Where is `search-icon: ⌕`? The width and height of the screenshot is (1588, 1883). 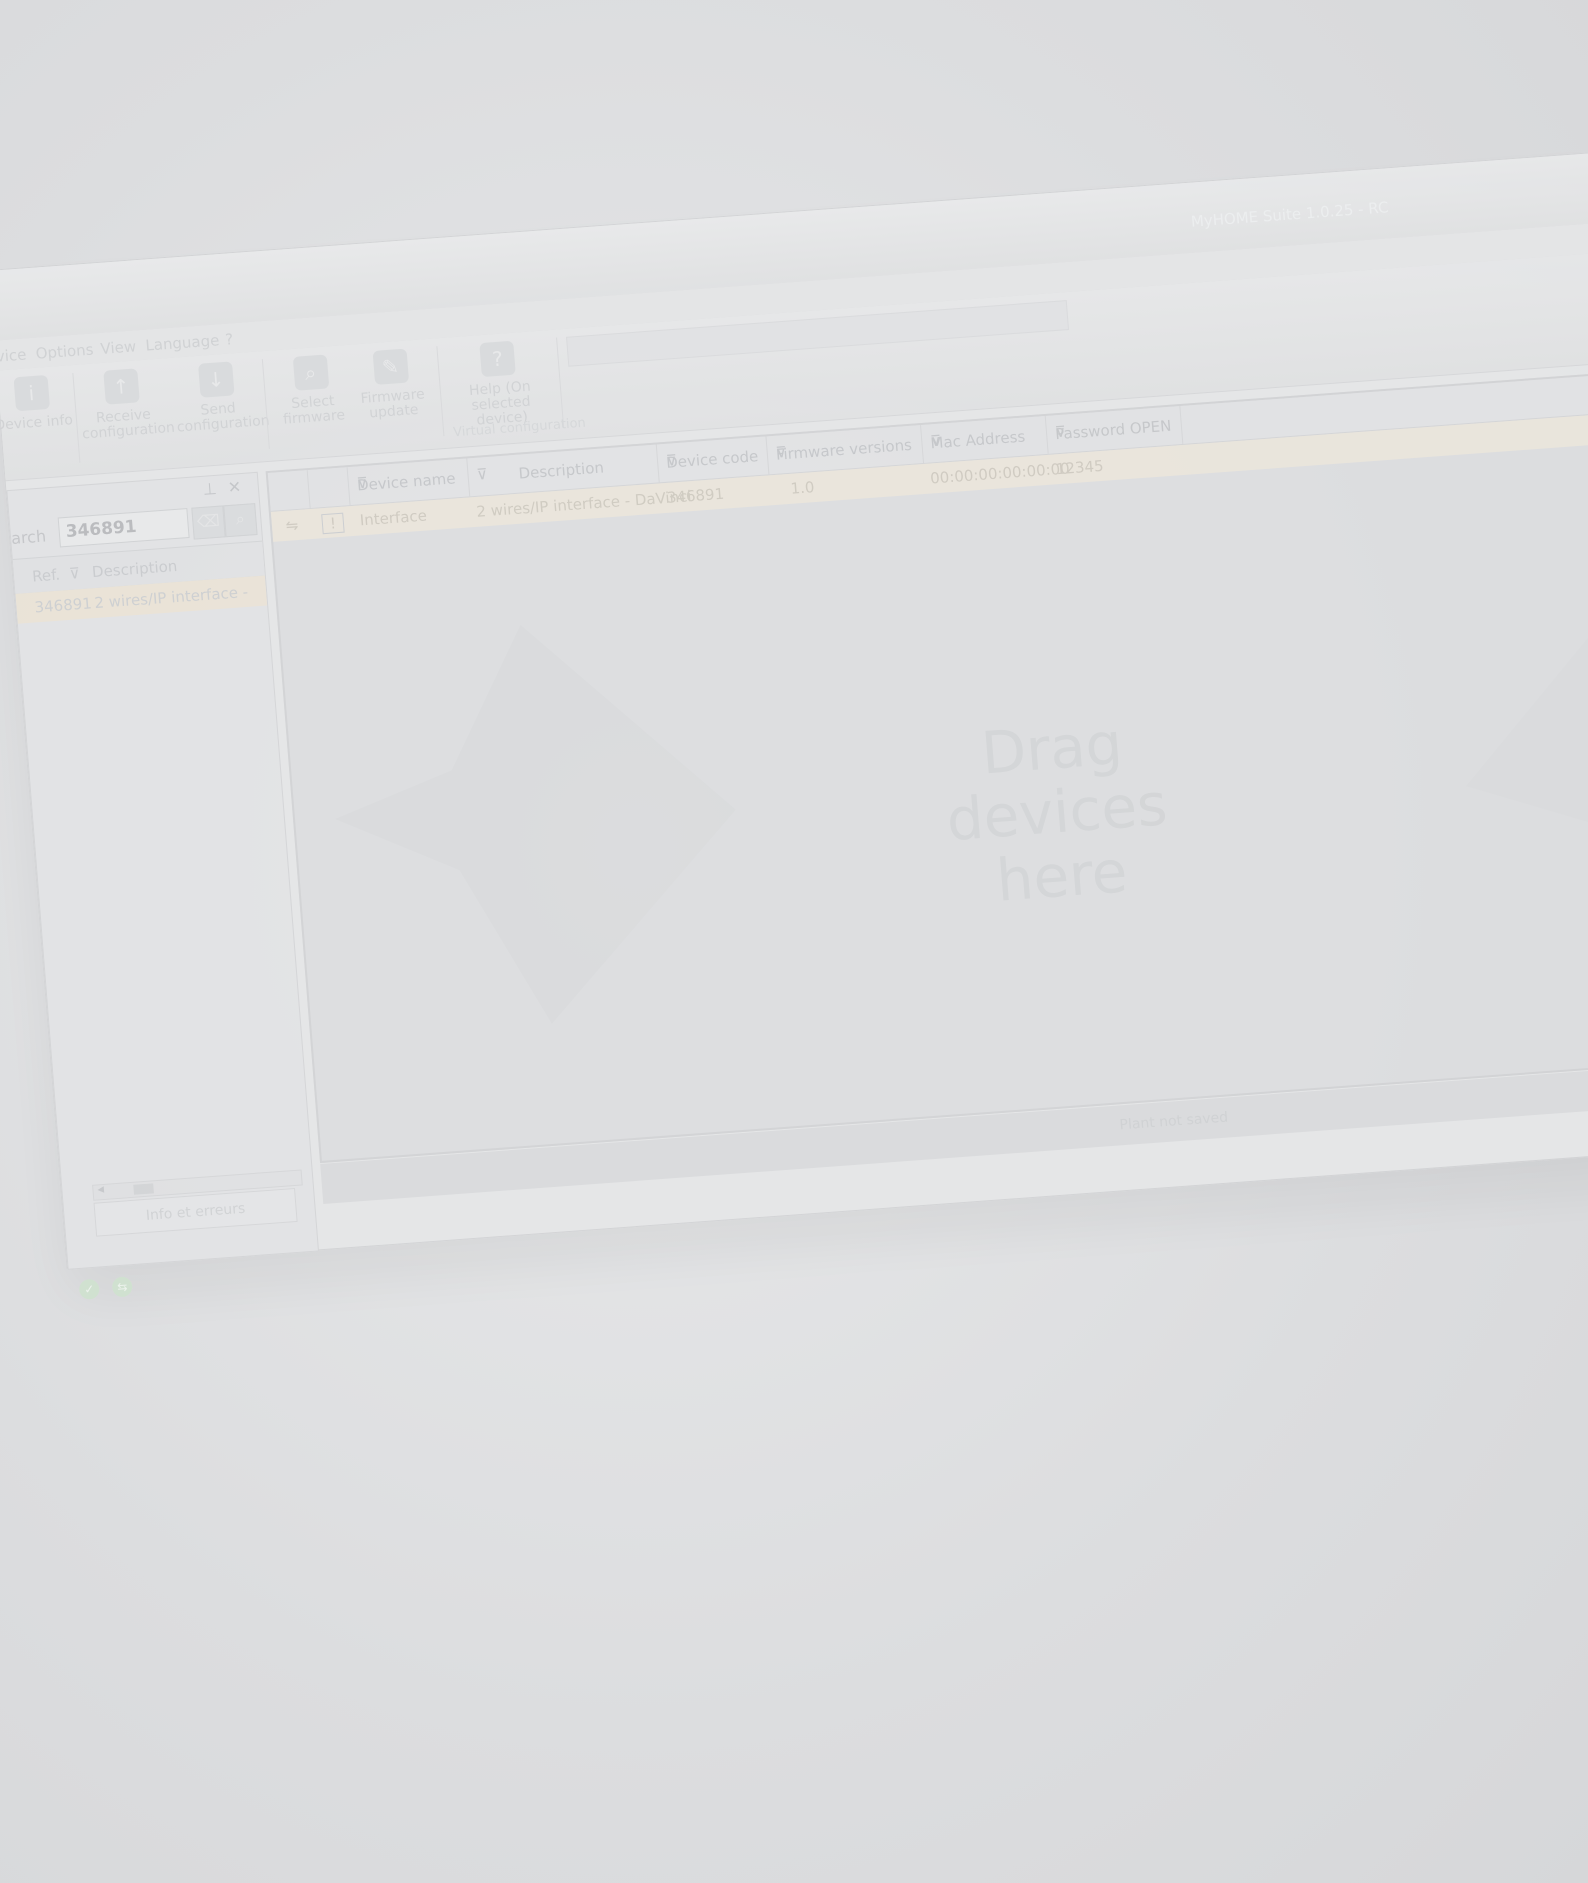
search-icon: ⌕ is located at coordinates (310, 372).